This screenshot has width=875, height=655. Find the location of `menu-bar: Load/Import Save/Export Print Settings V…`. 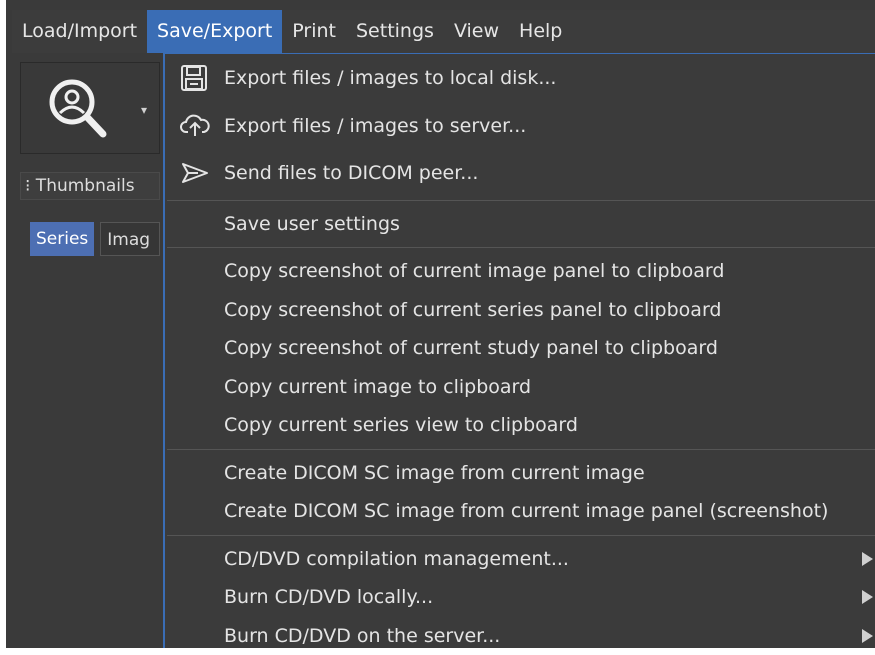

menu-bar: Load/Import Save/Export Print Settings V… is located at coordinates (443, 31).